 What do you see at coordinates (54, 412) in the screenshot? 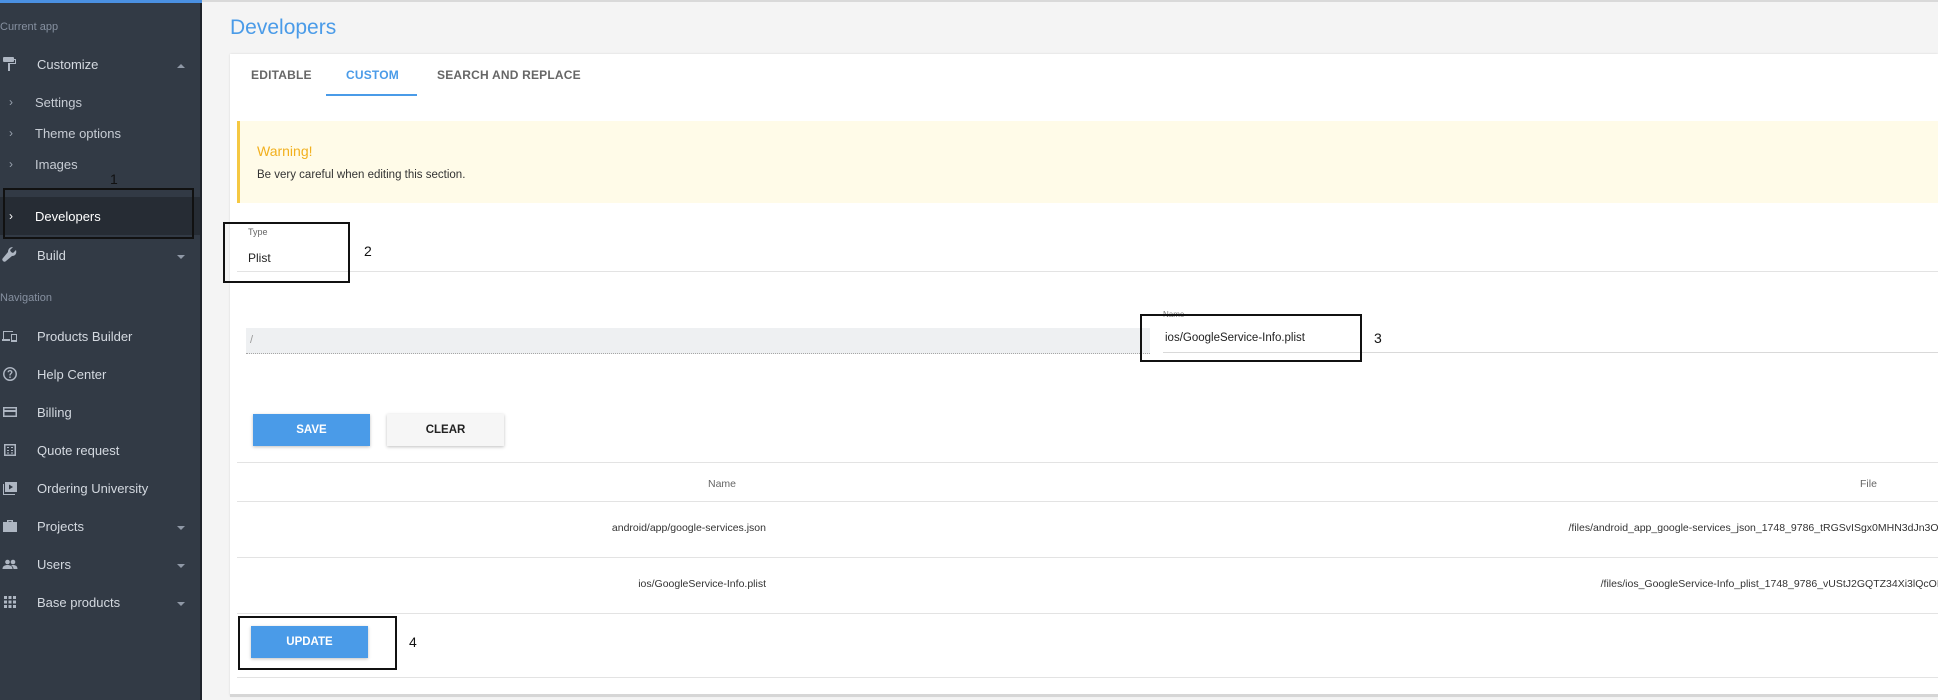
I see `sidebar-item-label: Billing` at bounding box center [54, 412].